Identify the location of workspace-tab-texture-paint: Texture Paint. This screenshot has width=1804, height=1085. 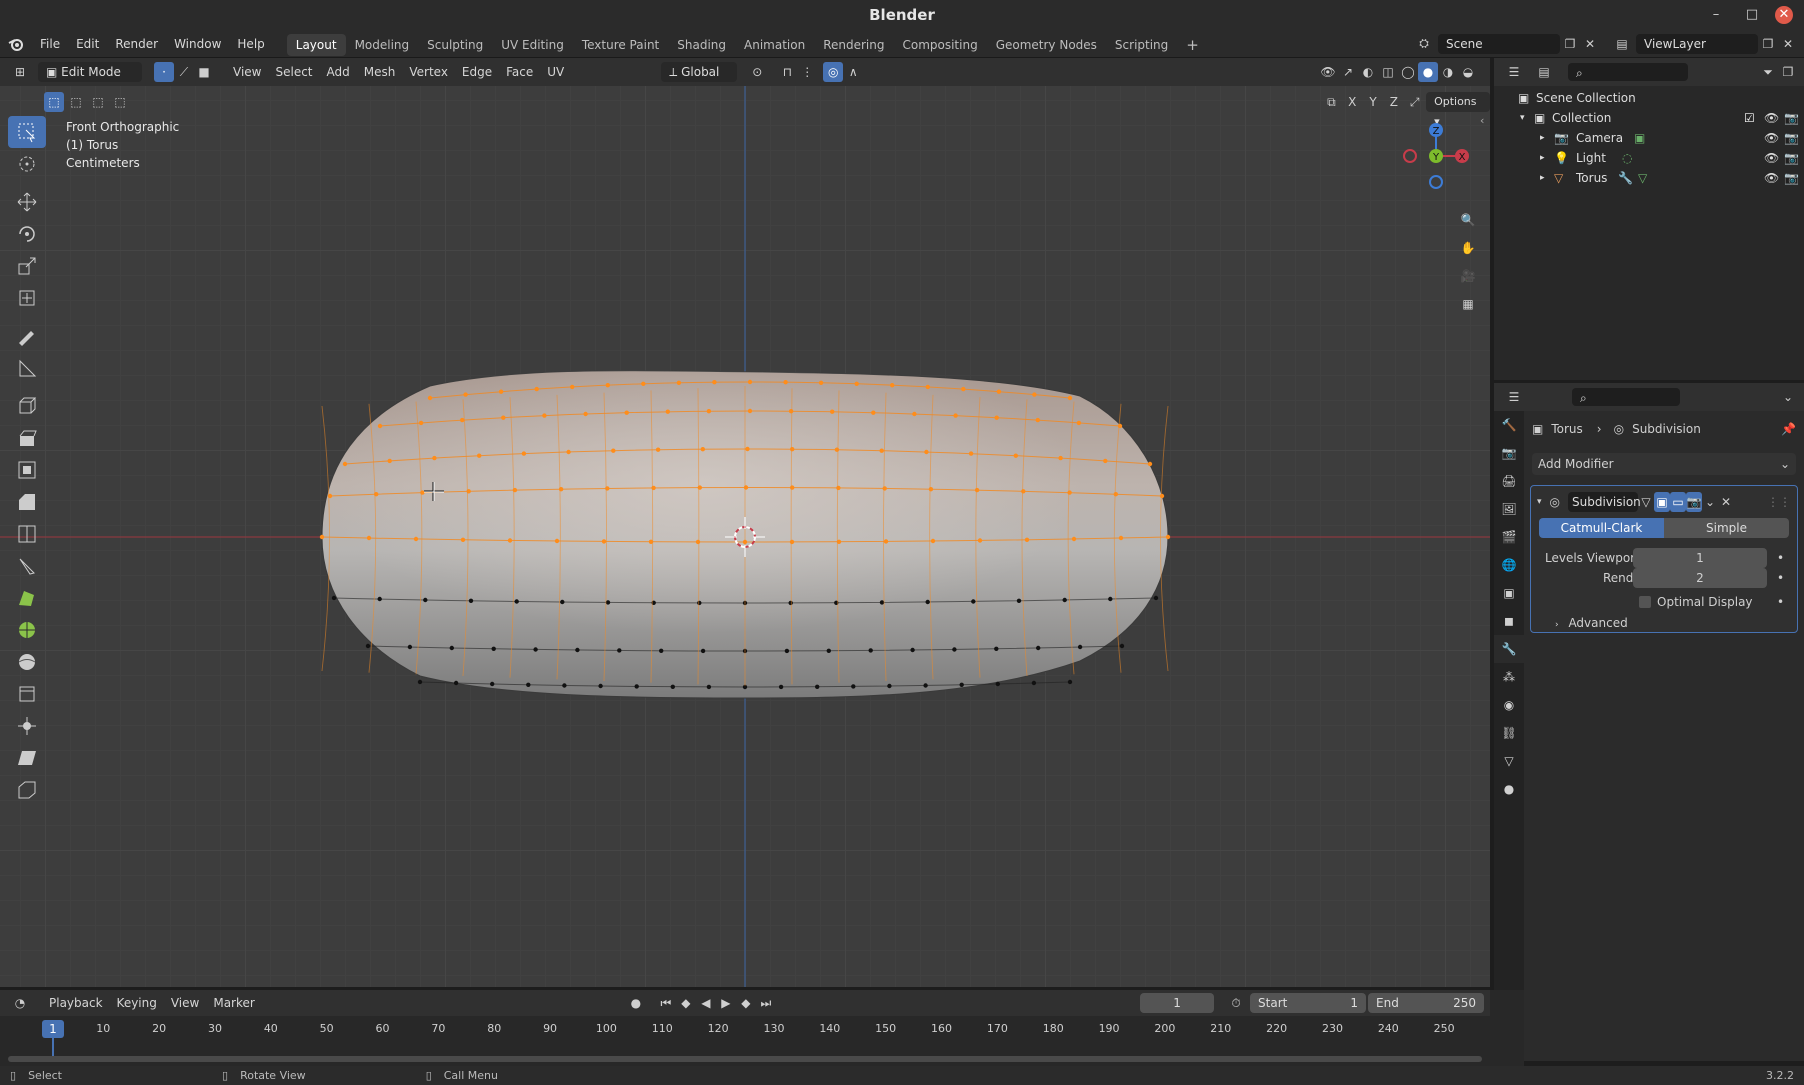
(620, 45).